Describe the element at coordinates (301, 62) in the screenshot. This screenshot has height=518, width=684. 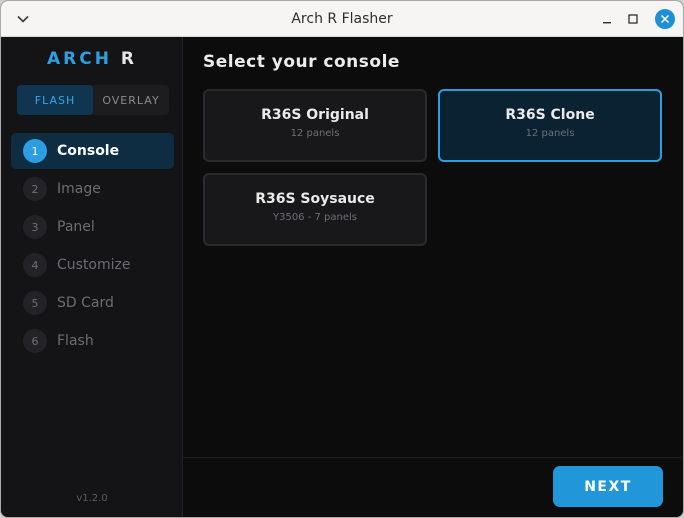
I see `page-title: Select your console` at that location.